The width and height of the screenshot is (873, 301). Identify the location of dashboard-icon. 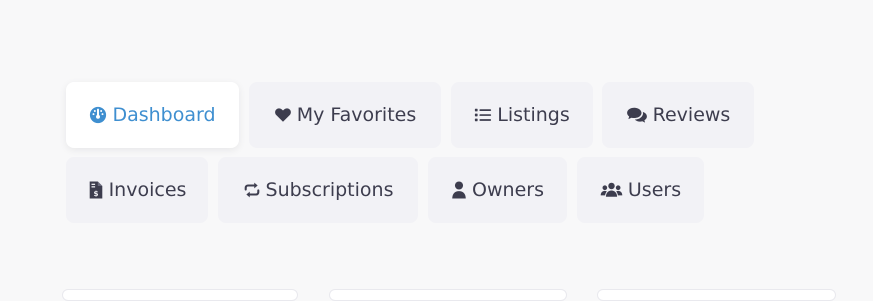
(98, 115).